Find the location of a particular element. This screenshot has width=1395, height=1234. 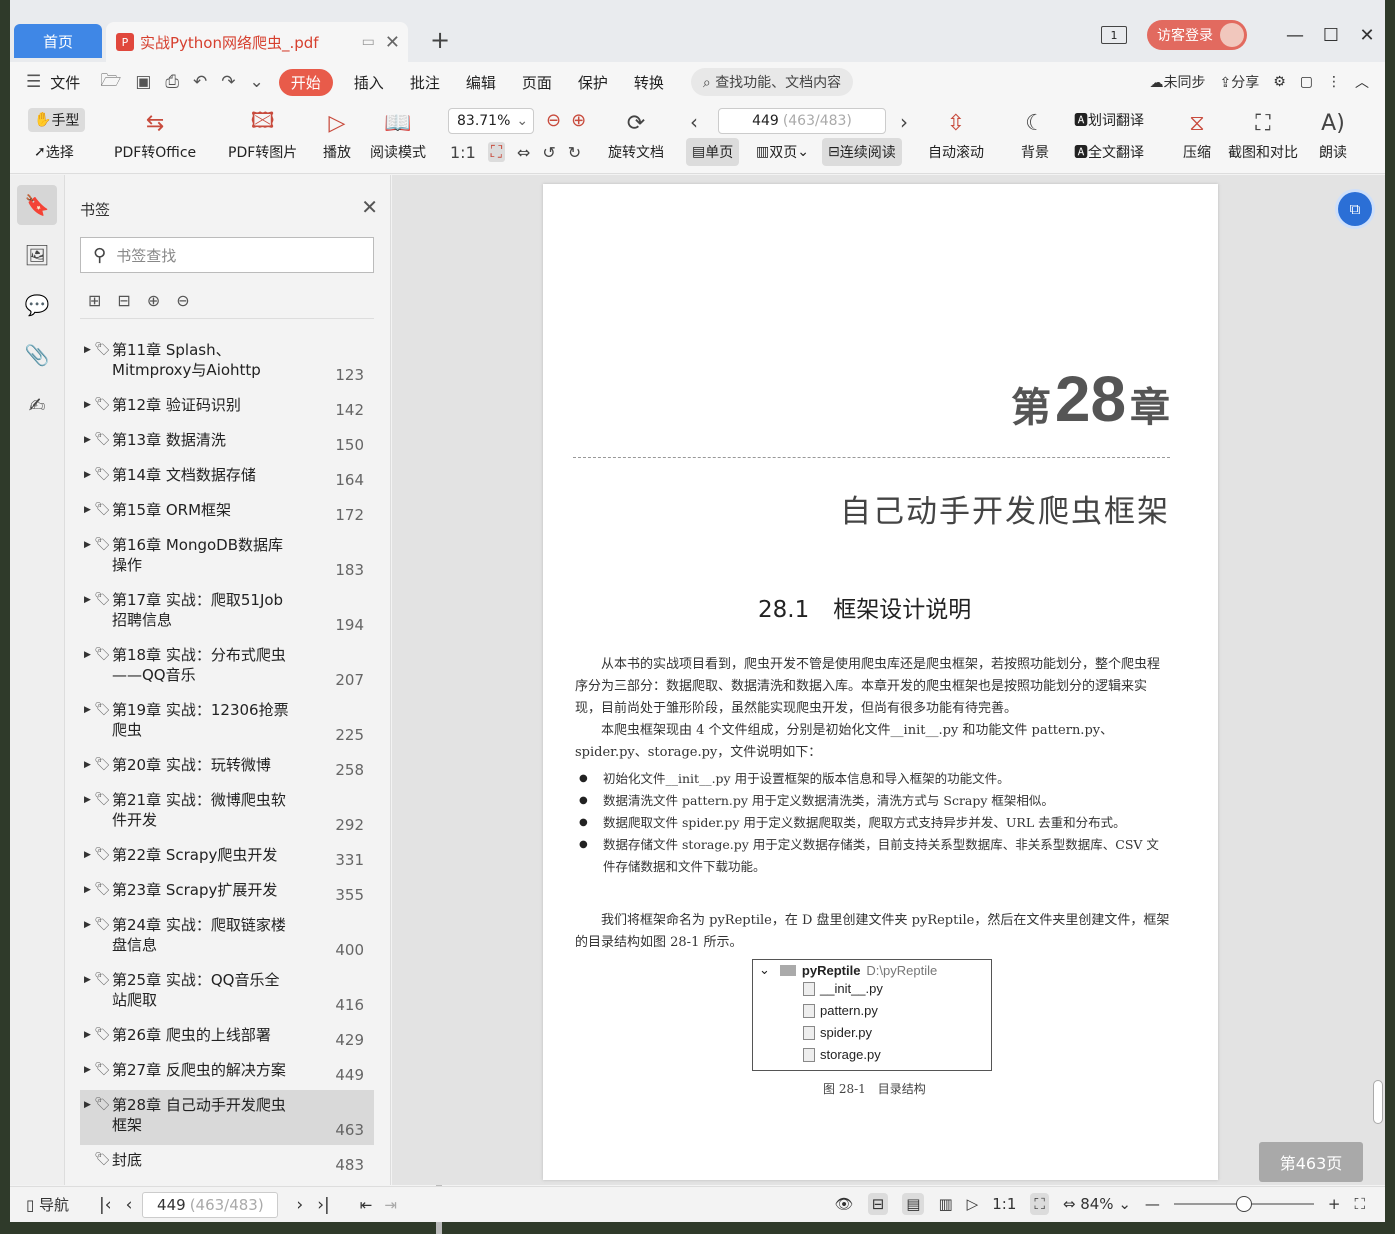

prev-page-icon: ‹ is located at coordinates (694, 122).